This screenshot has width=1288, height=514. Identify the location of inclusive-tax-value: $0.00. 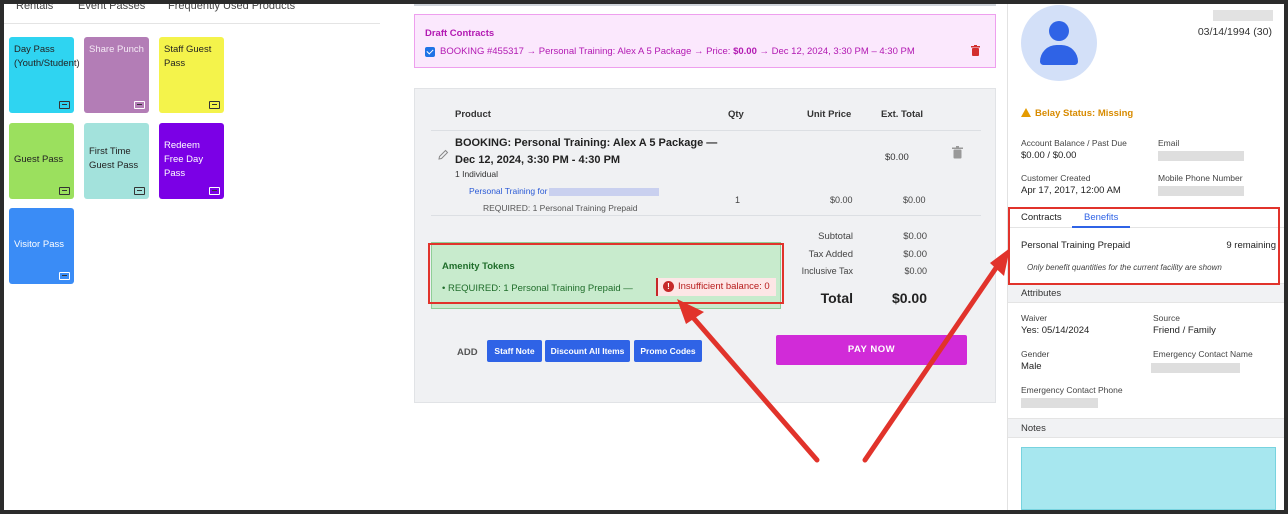
(915, 271).